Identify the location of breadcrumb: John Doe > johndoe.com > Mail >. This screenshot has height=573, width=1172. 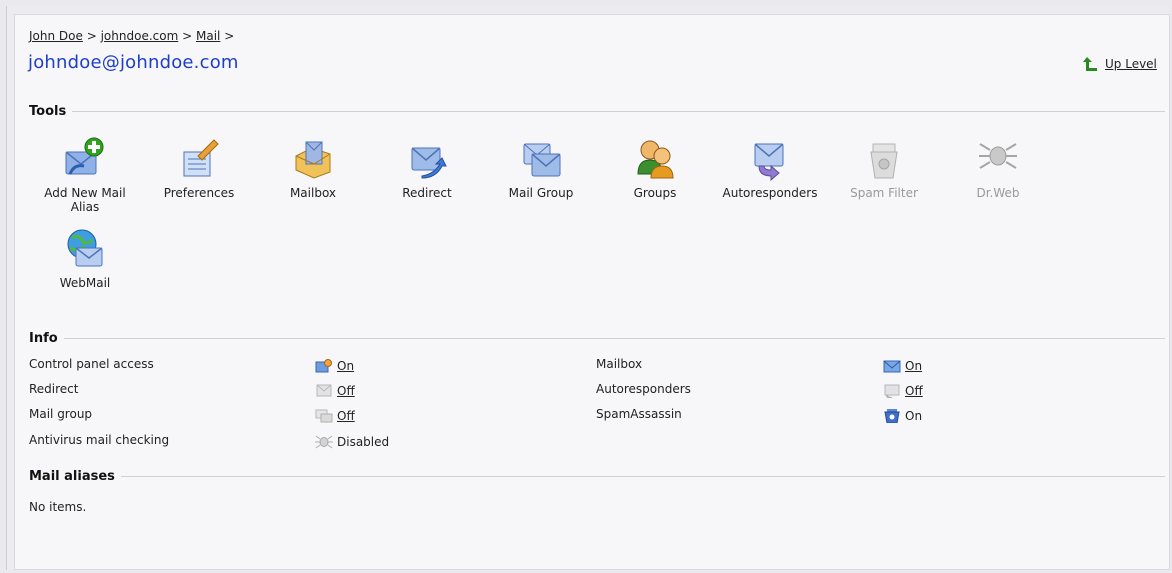
(131, 36).